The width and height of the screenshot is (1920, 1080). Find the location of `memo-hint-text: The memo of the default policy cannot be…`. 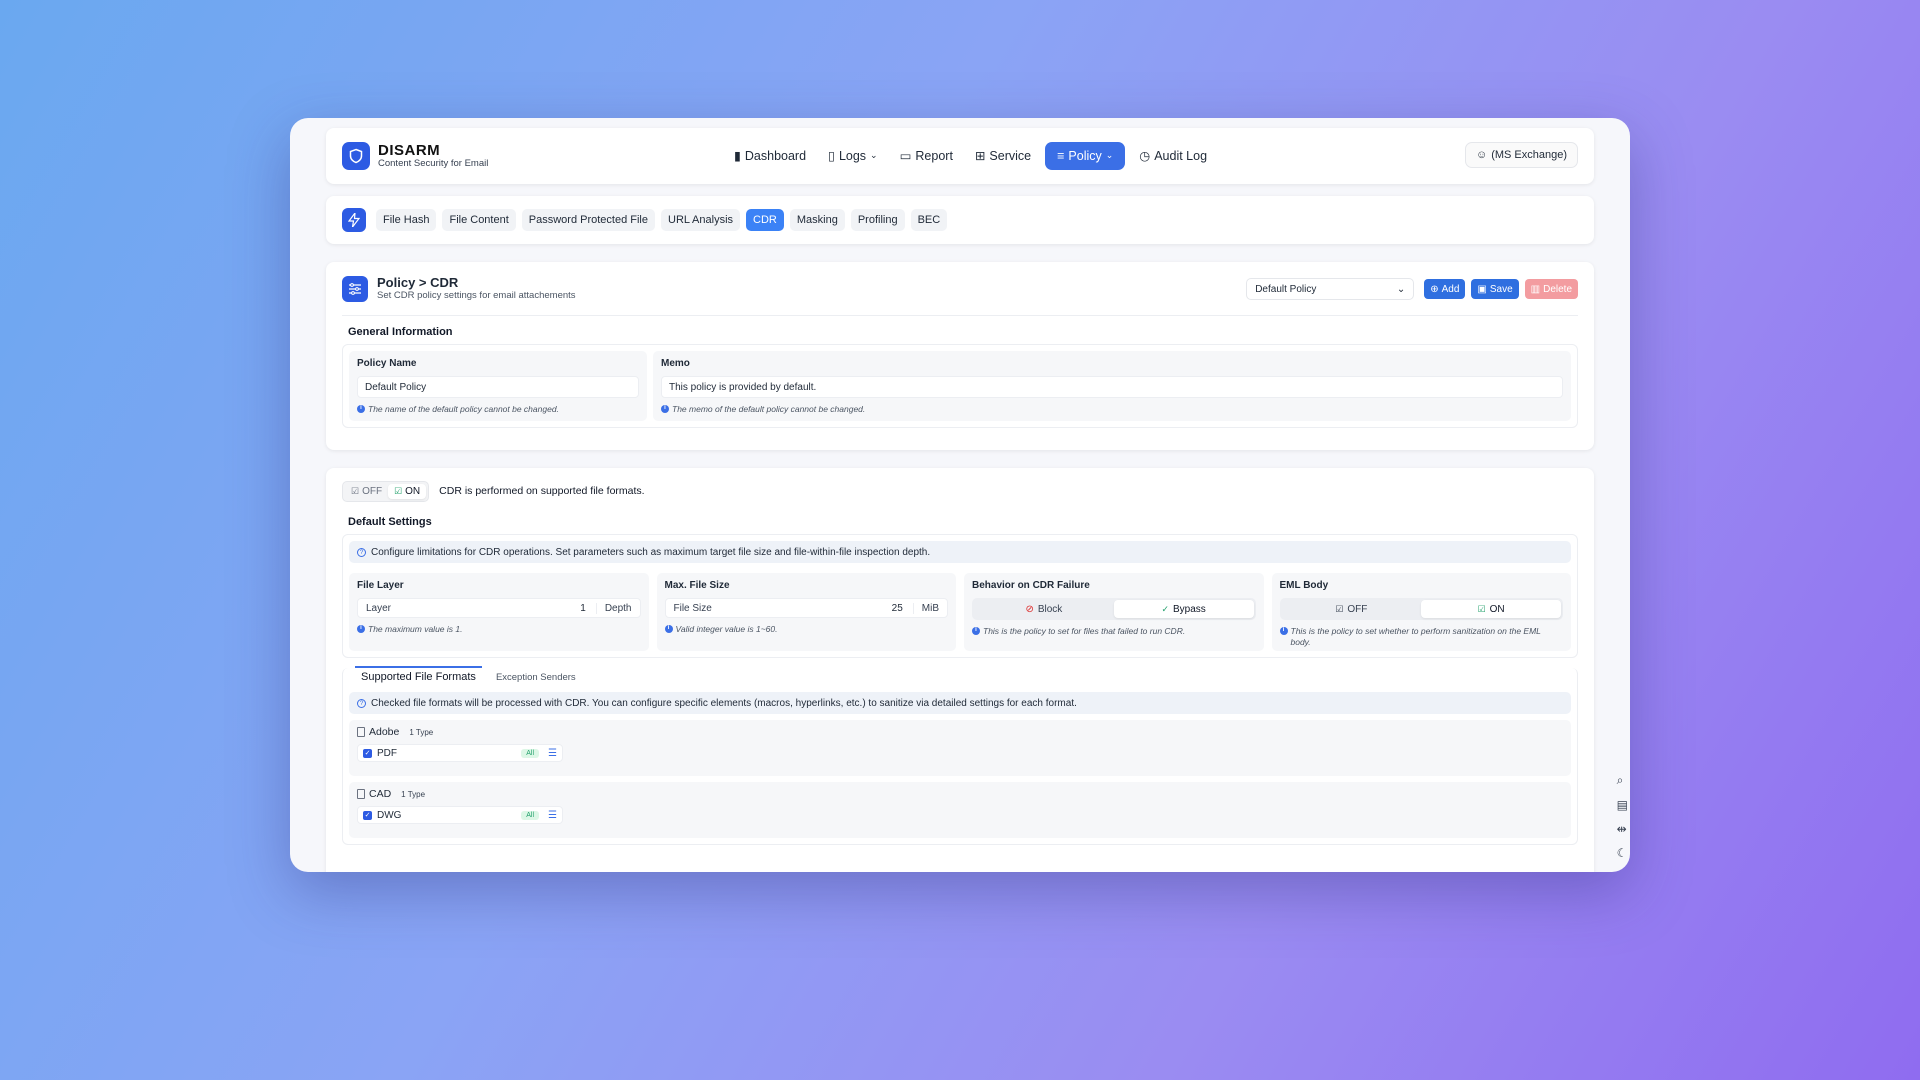

memo-hint-text: The memo of the default policy cannot be… is located at coordinates (769, 409).